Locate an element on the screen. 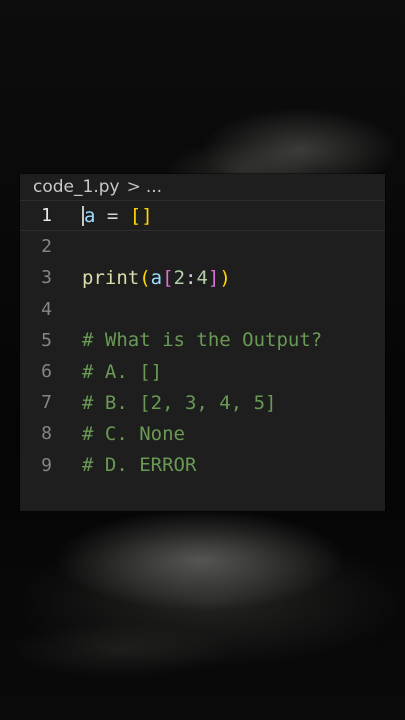 This screenshot has width=405, height=720. breadcrumb-file: code_1.py is located at coordinates (76, 187).